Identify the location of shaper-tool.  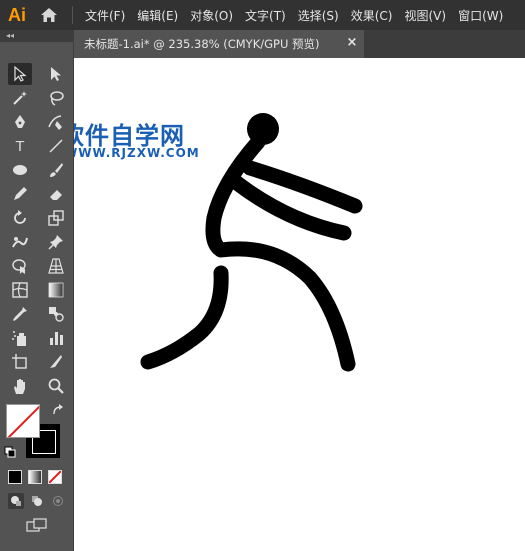
(20, 194).